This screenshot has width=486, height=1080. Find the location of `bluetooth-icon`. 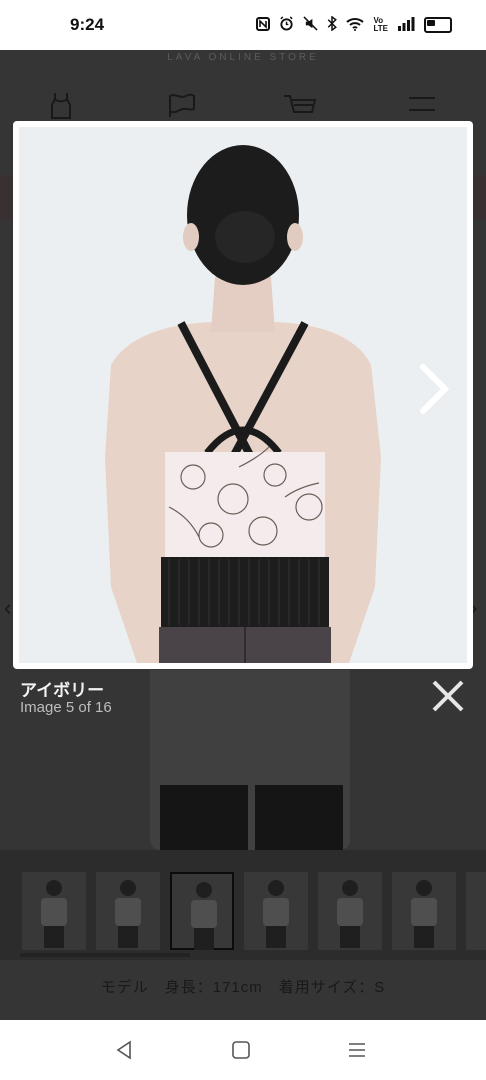

bluetooth-icon is located at coordinates (332, 24).